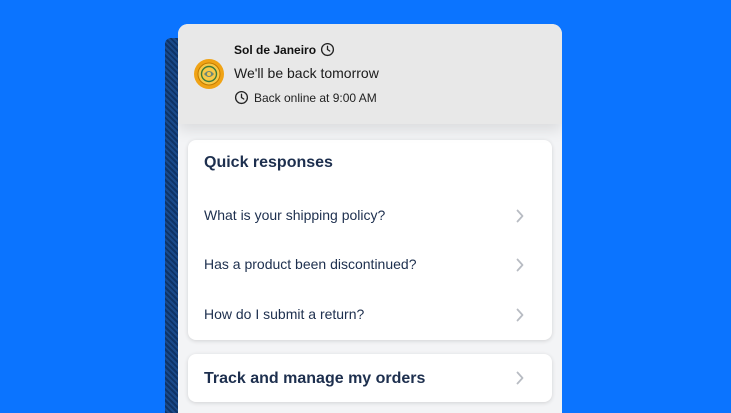 This screenshot has height=413, width=731. What do you see at coordinates (315, 97) in the screenshot?
I see `online-hours-text: Back online at 9:00 AM` at bounding box center [315, 97].